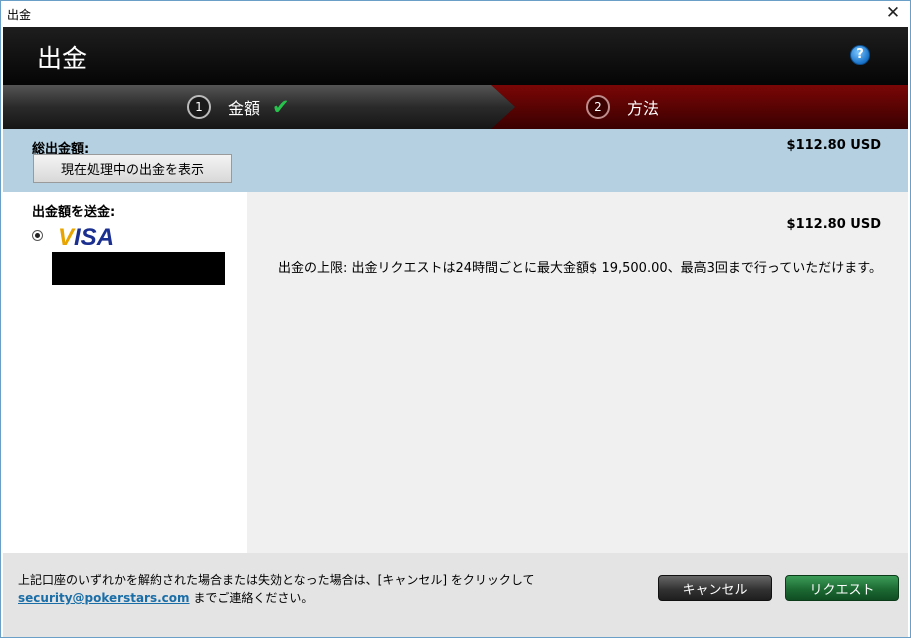 This screenshot has width=911, height=638. I want to click on window-titlebar: 出金 ✕, so click(455, 14).